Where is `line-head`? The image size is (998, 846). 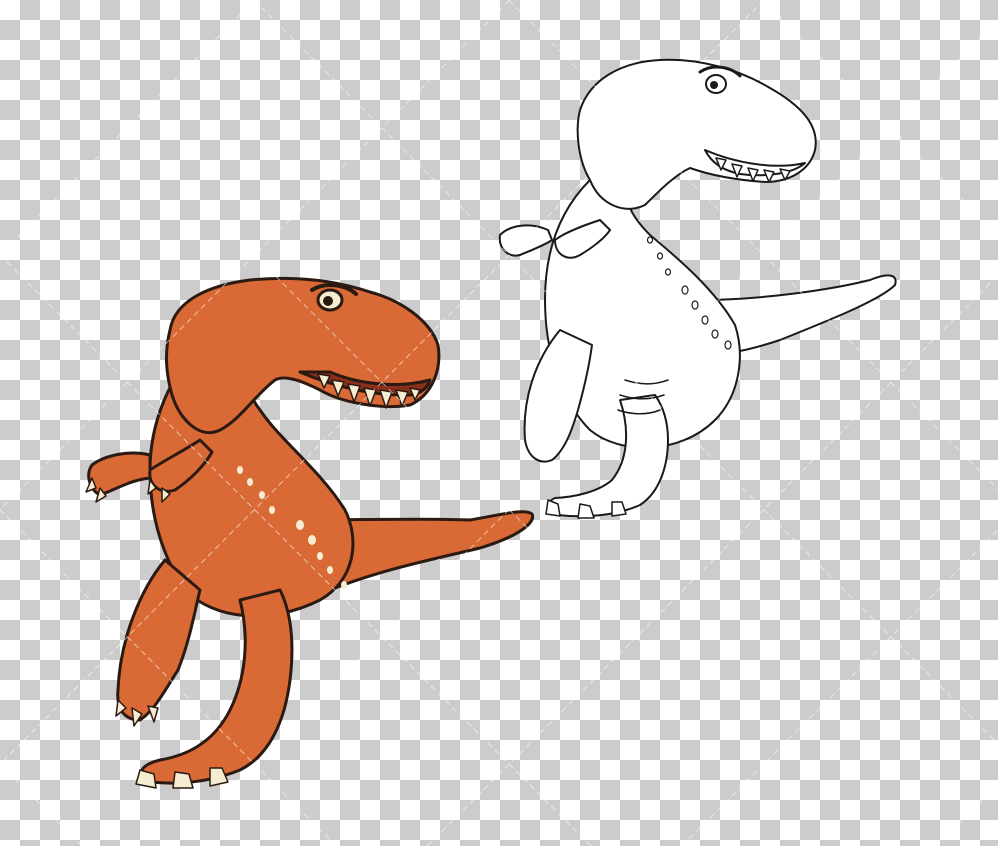
line-head is located at coordinates (696, 134).